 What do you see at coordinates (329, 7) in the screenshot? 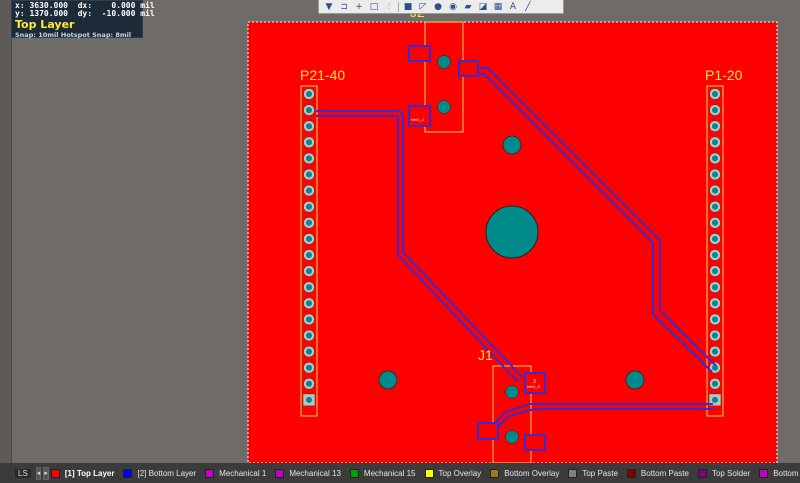
I see `filter-icon: ▼` at bounding box center [329, 7].